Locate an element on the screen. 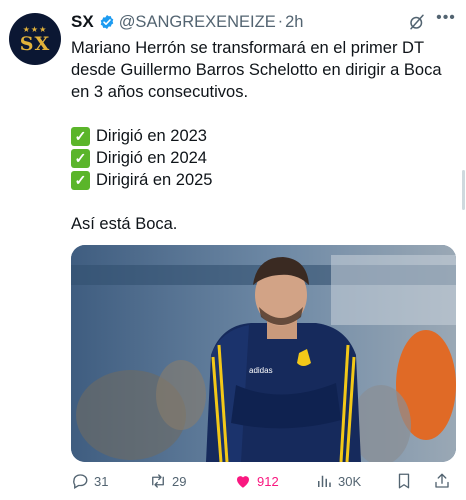 The width and height of the screenshot is (466, 500). bookmark-button is located at coordinates (406, 481).